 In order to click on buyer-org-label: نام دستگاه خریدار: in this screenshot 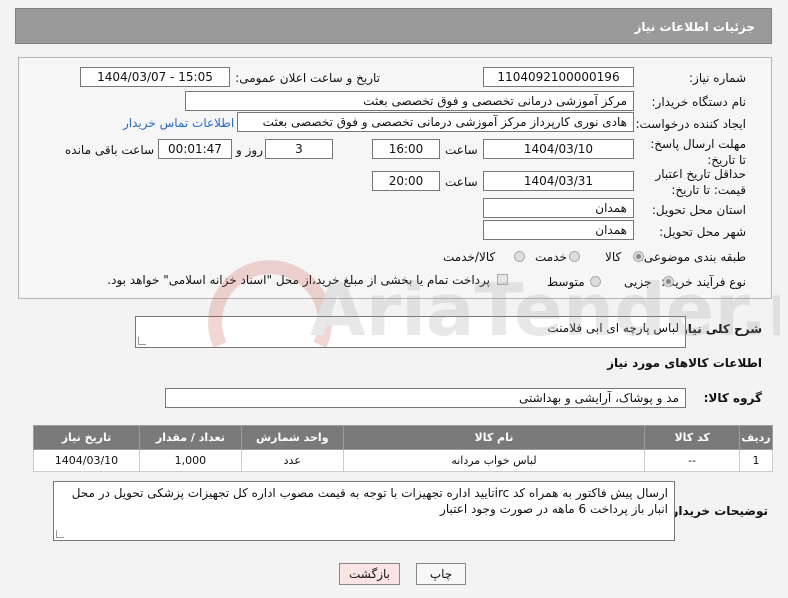, I will do `click(699, 102)`.